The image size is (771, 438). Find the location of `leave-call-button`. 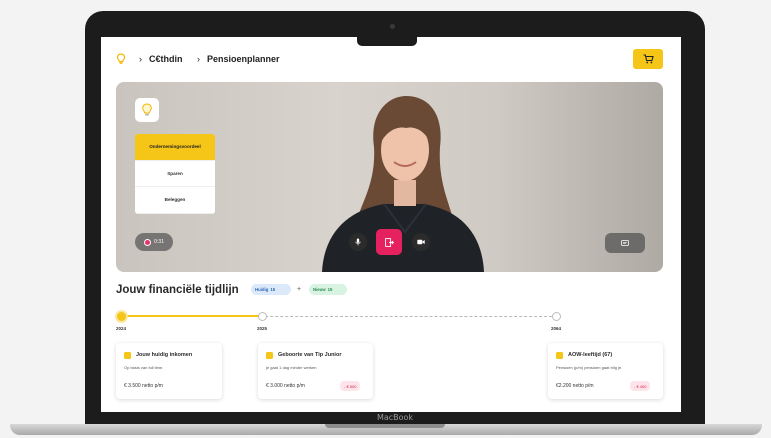

leave-call-button is located at coordinates (389, 242).